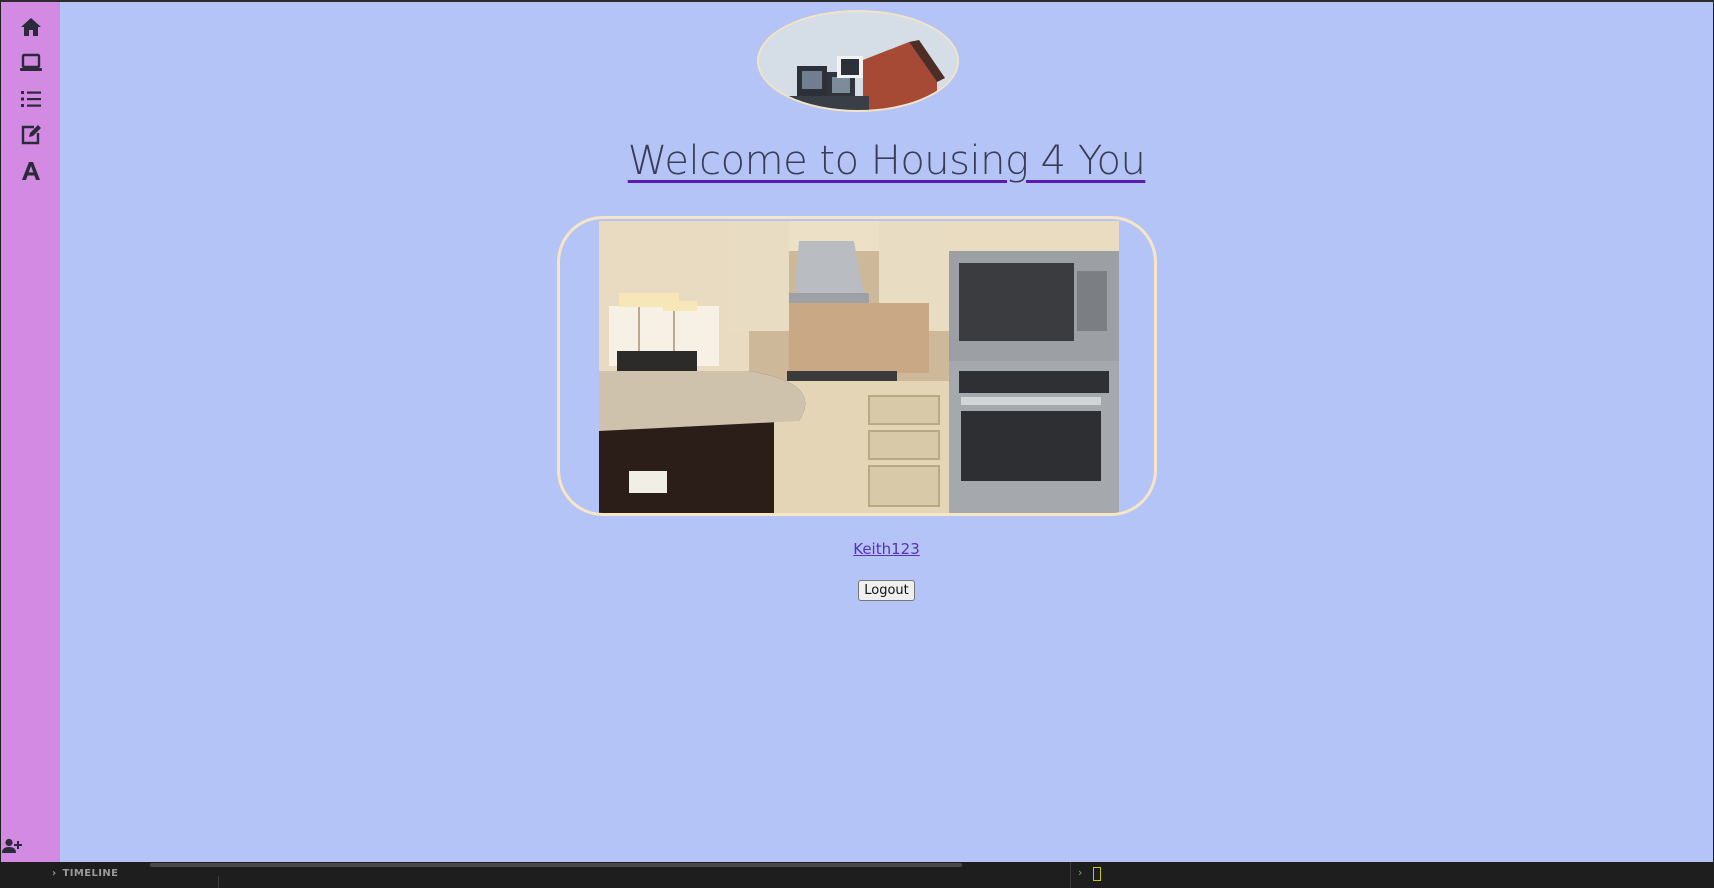  I want to click on username-link-text: Keith123, so click(886, 549).